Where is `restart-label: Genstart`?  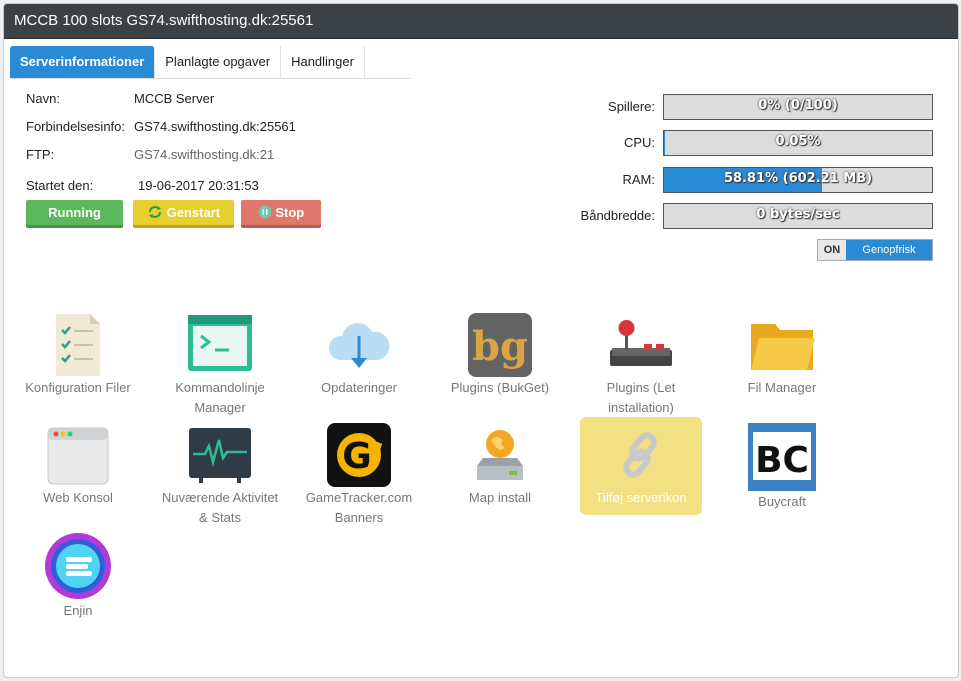 restart-label: Genstart is located at coordinates (193, 212).